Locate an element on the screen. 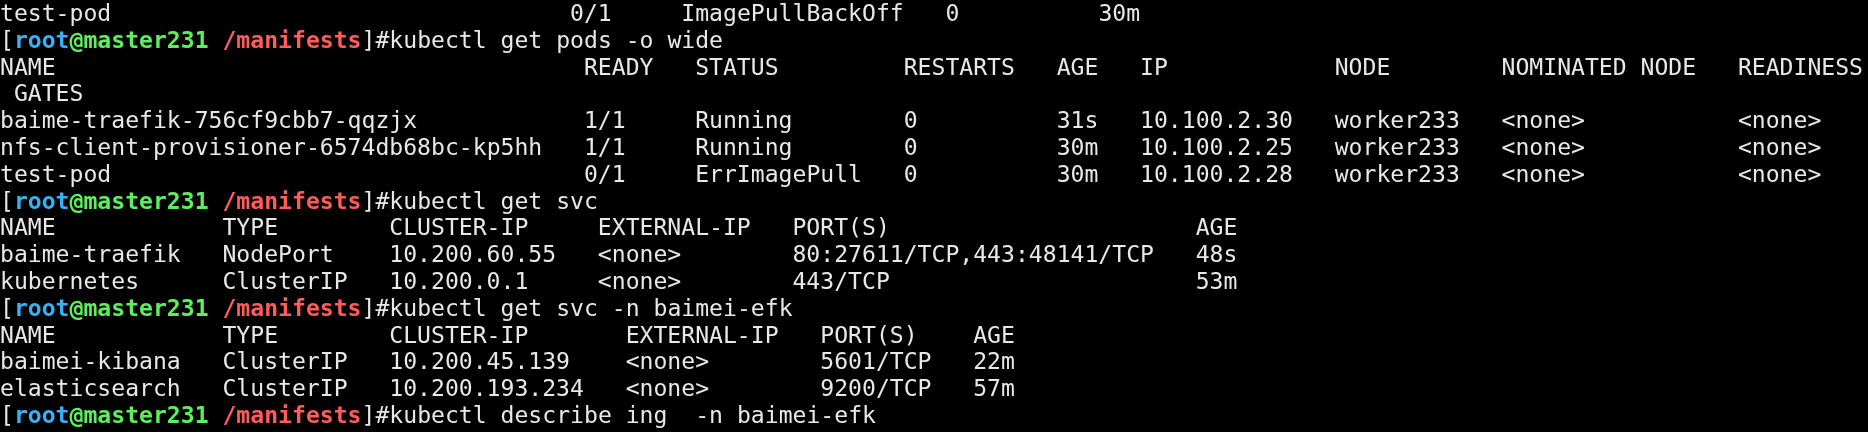 The height and width of the screenshot is (432, 1868). column-header: STATUS is located at coordinates (737, 67).